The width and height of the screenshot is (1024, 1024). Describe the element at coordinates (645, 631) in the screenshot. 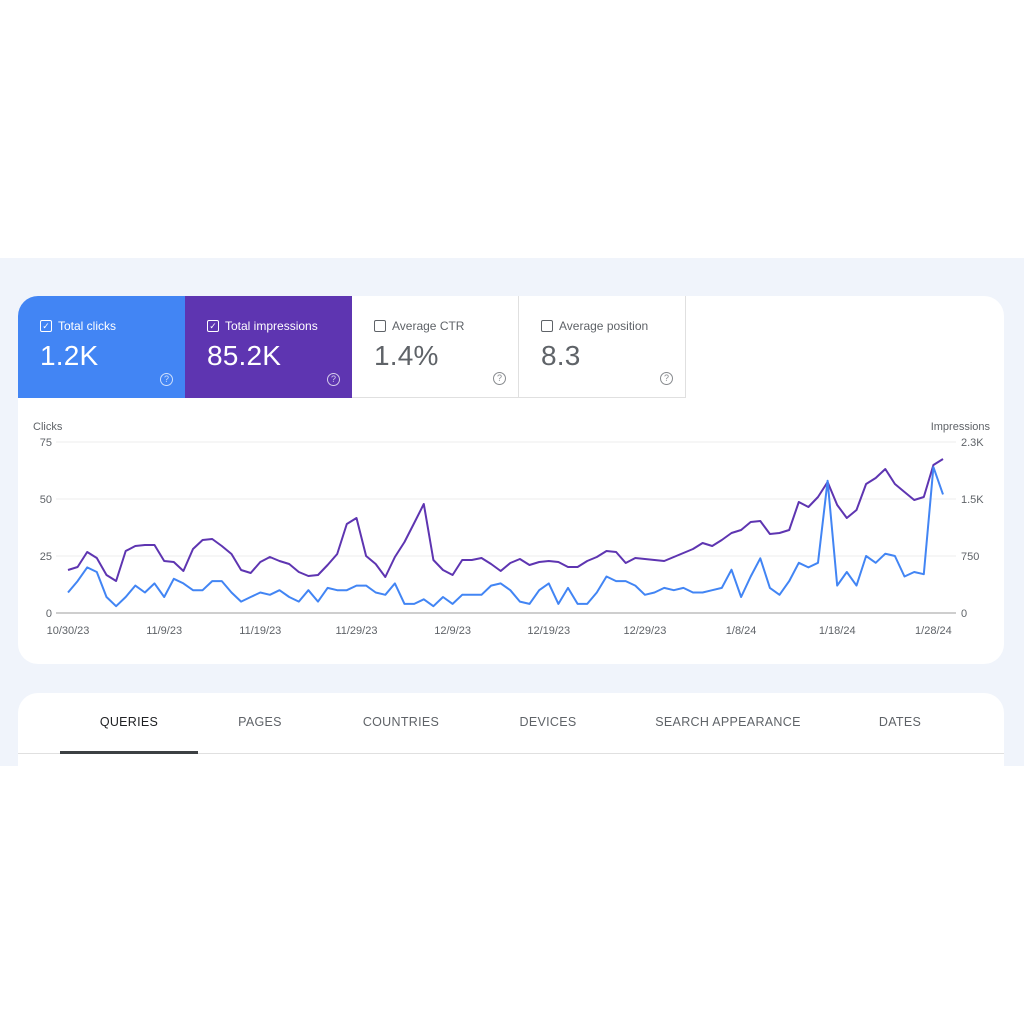

I see `x-tick-label: 12/29/23` at that location.